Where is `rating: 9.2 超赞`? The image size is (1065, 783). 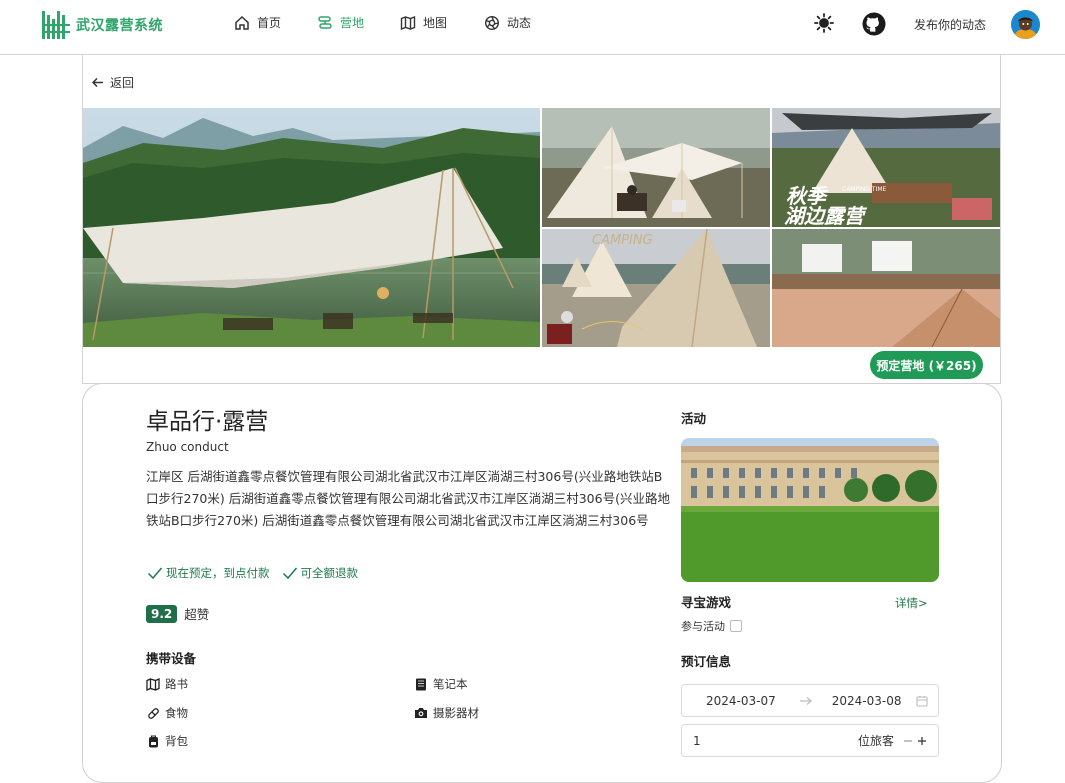 rating: 9.2 超赞 is located at coordinates (177, 613).